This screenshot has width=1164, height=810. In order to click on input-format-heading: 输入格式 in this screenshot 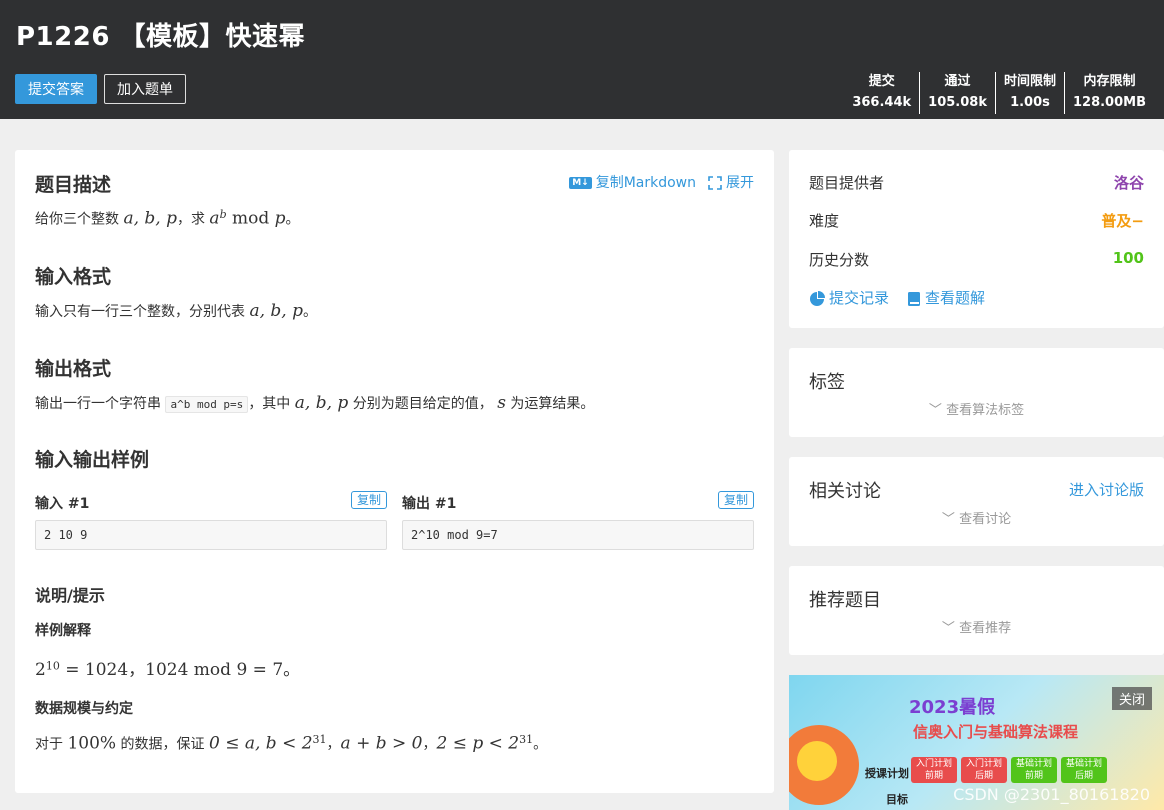, I will do `click(73, 277)`.